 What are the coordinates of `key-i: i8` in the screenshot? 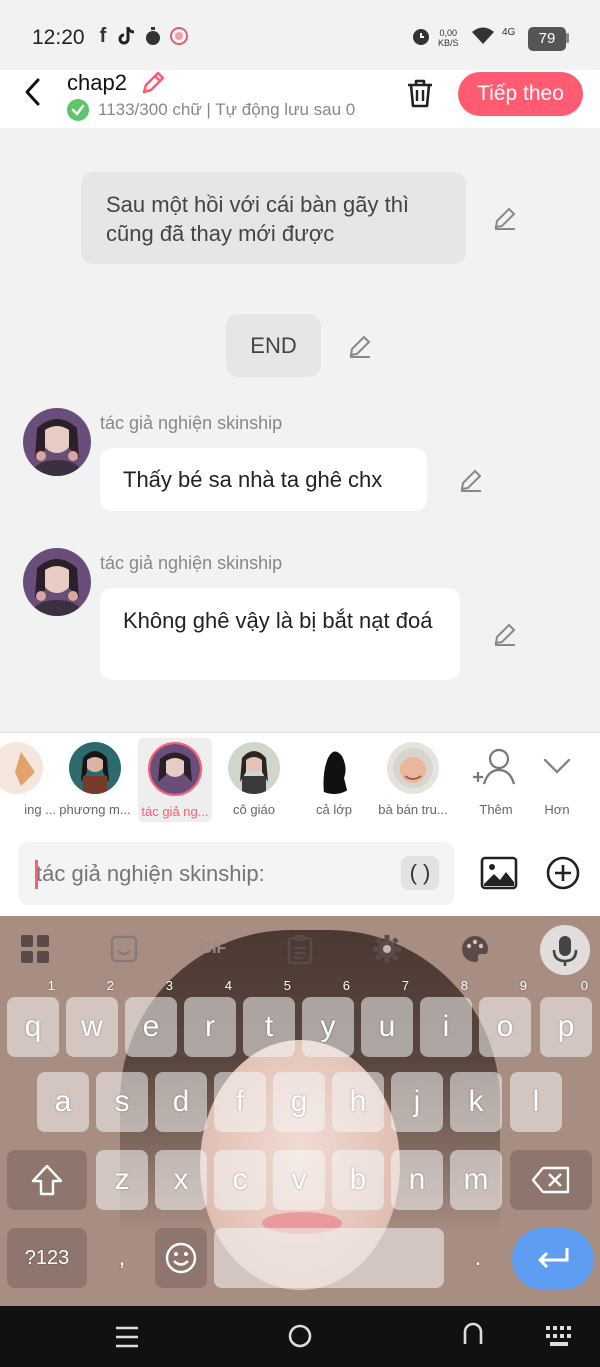 It's located at (446, 1018).